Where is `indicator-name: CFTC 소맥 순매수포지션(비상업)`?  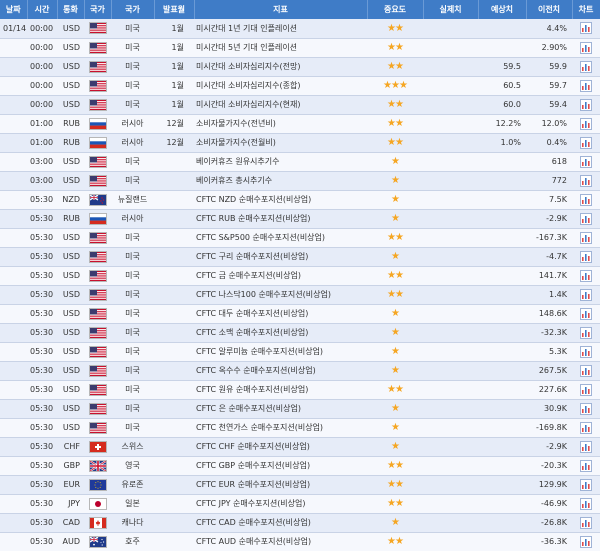
indicator-name: CFTC 소맥 순매수포지션(비상업) is located at coordinates (280, 333).